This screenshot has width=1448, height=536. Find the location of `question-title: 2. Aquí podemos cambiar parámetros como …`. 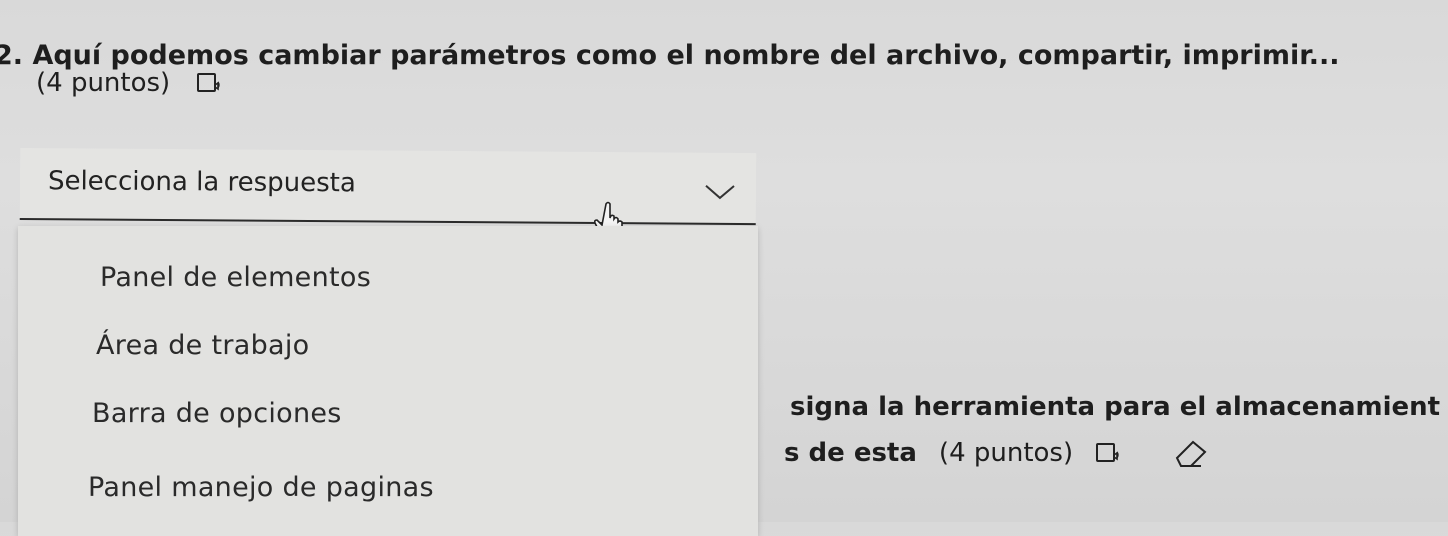

question-title: 2. Aquí podemos cambiar parámetros como … is located at coordinates (670, 55).